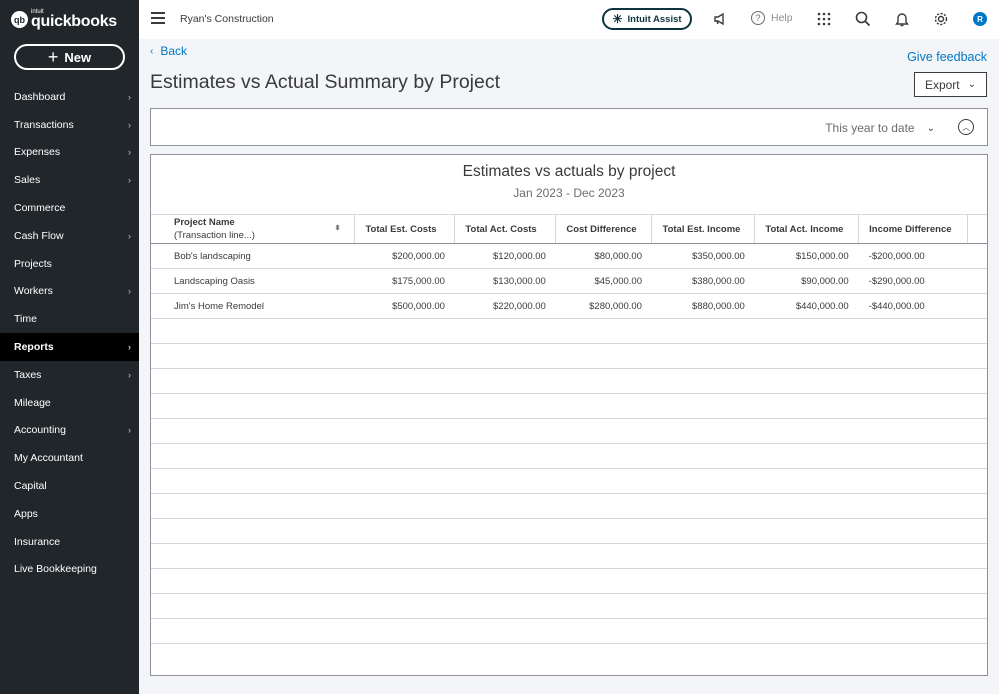 Image resolution: width=999 pixels, height=694 pixels. I want to click on sidebar-item-workers: Workers ›, so click(69, 292).